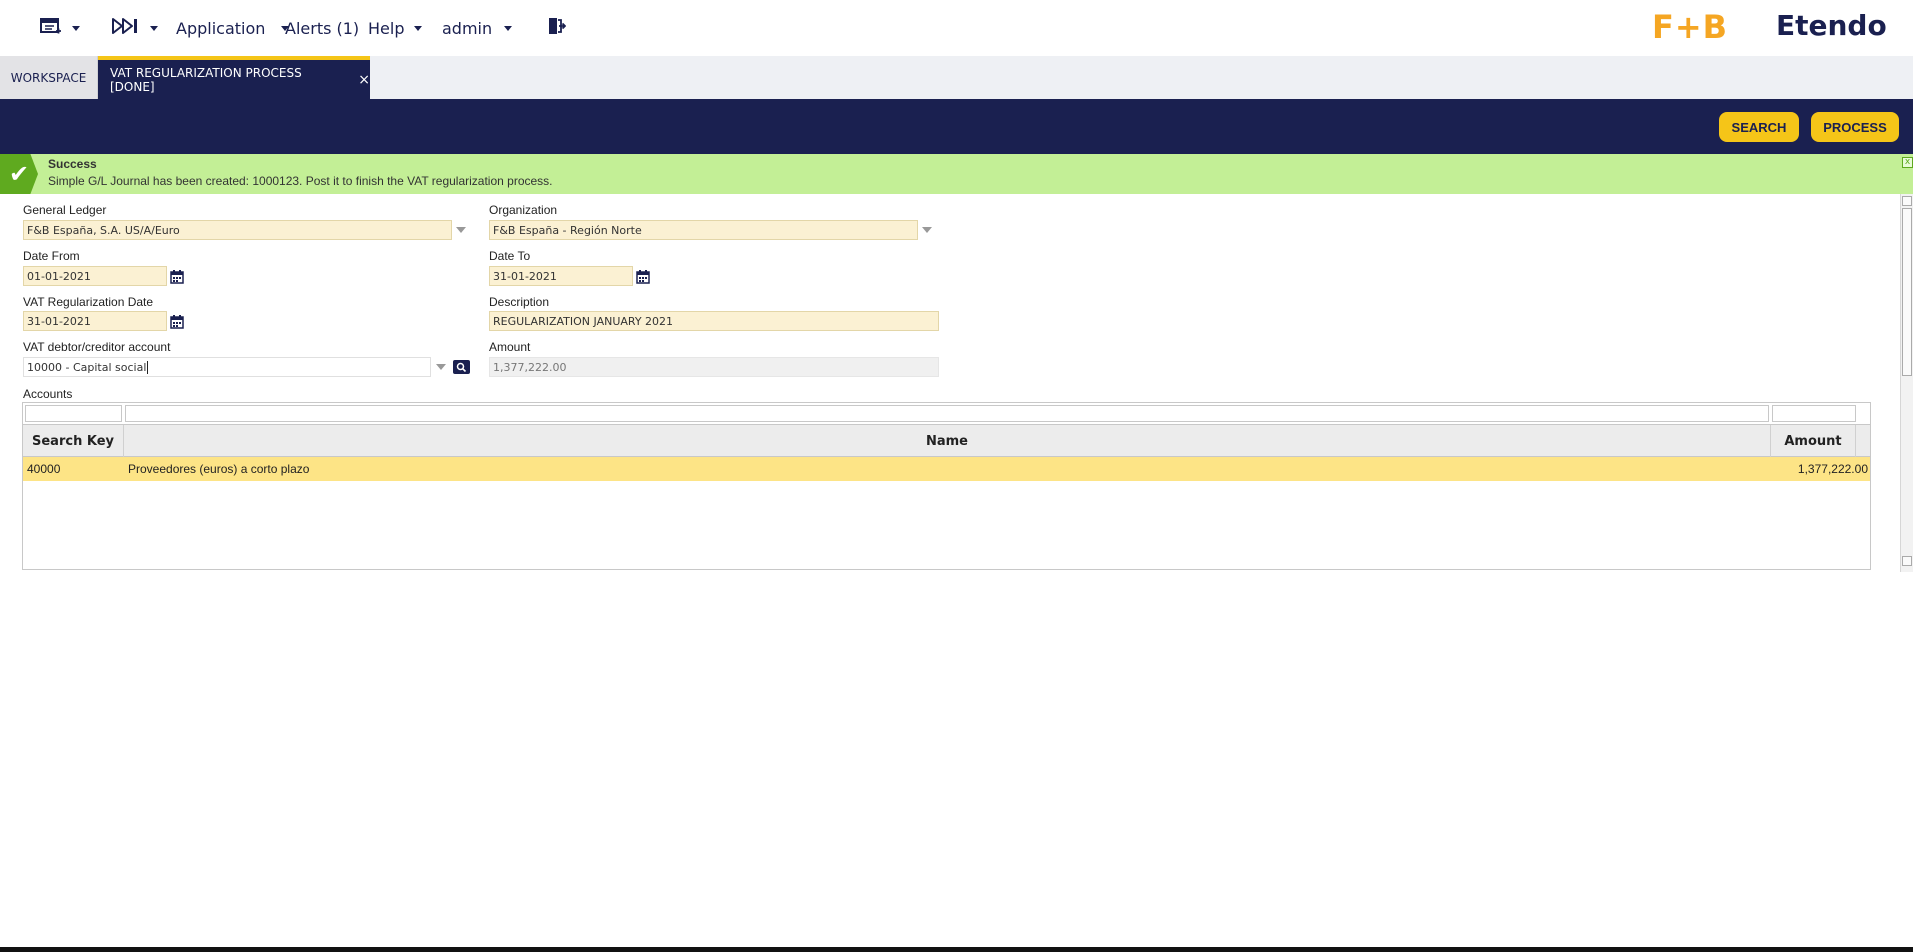  What do you see at coordinates (1814, 413) in the screenshot?
I see `filter-amount-input` at bounding box center [1814, 413].